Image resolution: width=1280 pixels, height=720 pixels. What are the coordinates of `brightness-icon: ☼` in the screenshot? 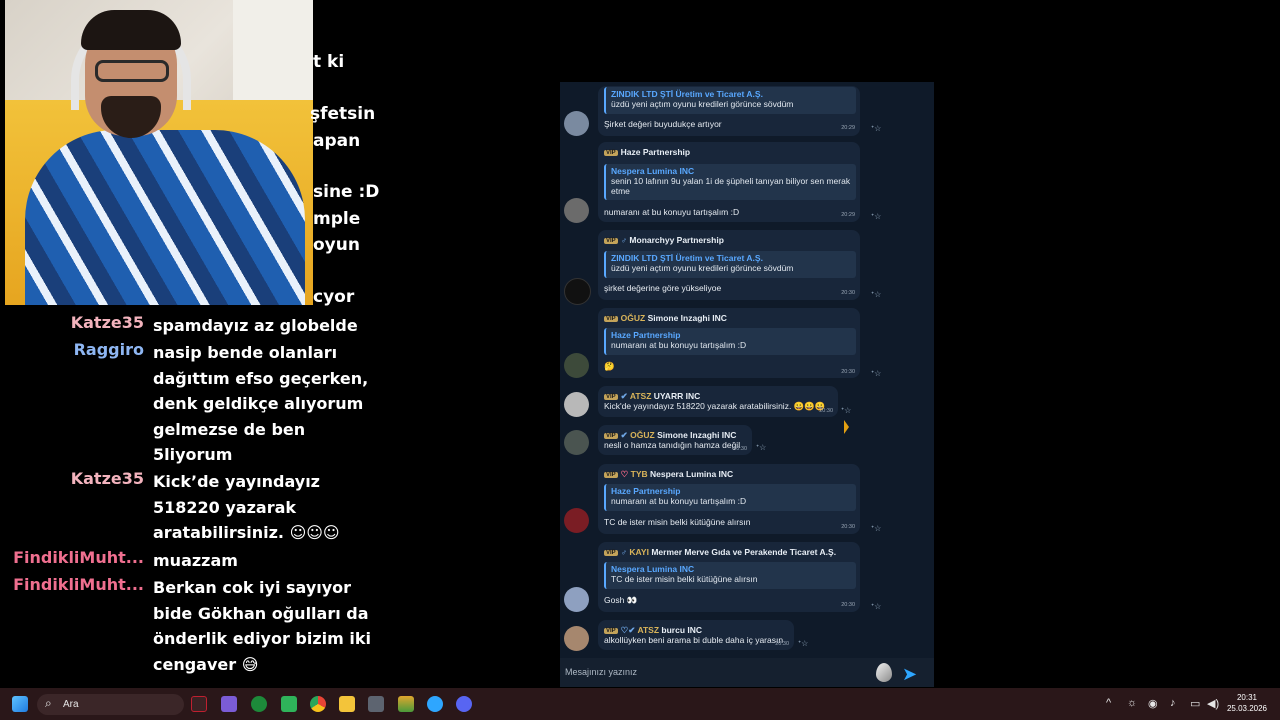 It's located at (1132, 703).